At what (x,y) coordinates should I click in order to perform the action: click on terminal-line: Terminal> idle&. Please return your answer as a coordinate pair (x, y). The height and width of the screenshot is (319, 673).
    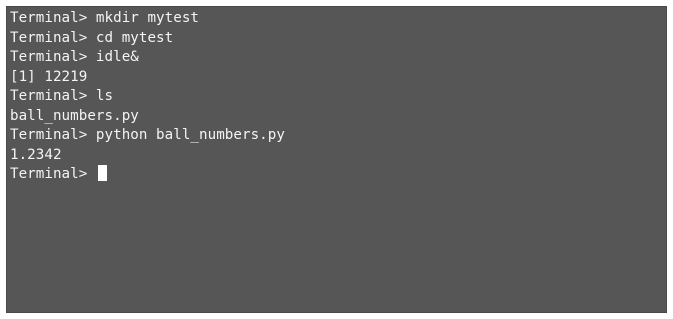
    Looking at the image, I should click on (74, 57).